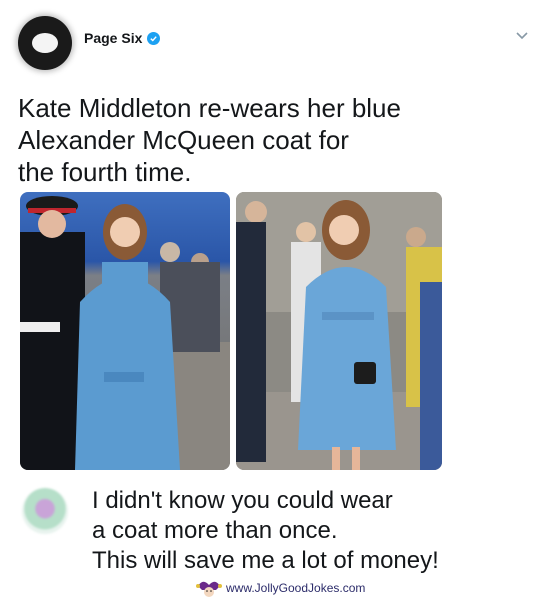 The height and width of the screenshot is (600, 550). What do you see at coordinates (183, 140) in the screenshot?
I see `tweet-line: Alexander McQueen coat for` at bounding box center [183, 140].